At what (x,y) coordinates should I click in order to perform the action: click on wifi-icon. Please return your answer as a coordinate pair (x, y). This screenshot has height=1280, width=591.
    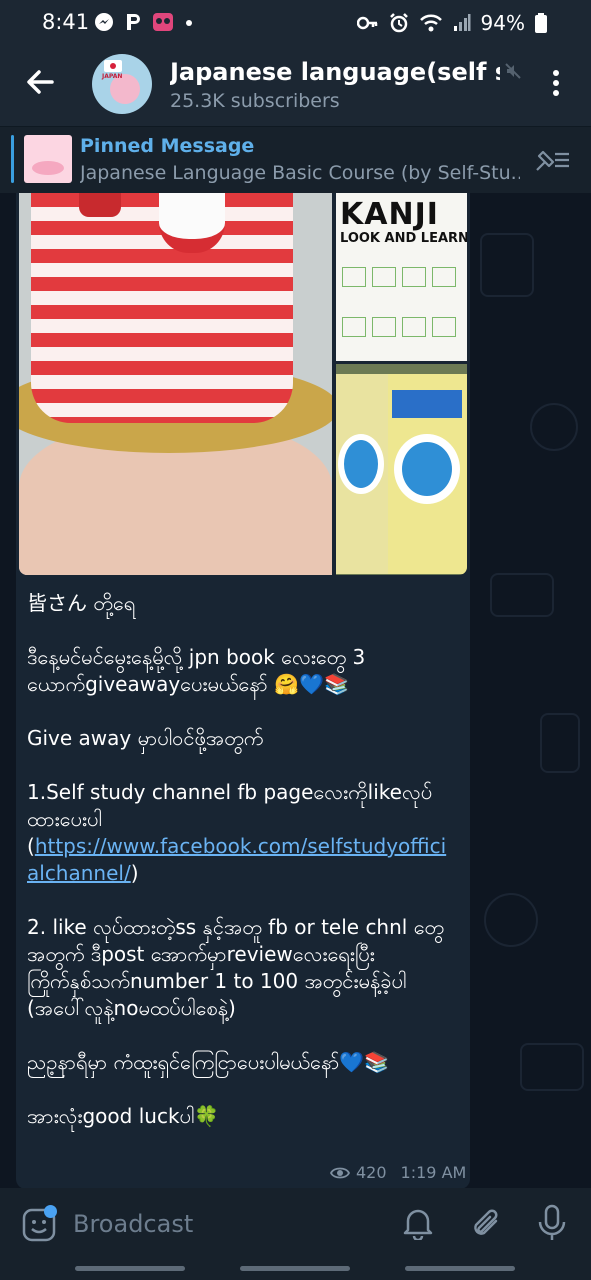
    Looking at the image, I should click on (430, 23).